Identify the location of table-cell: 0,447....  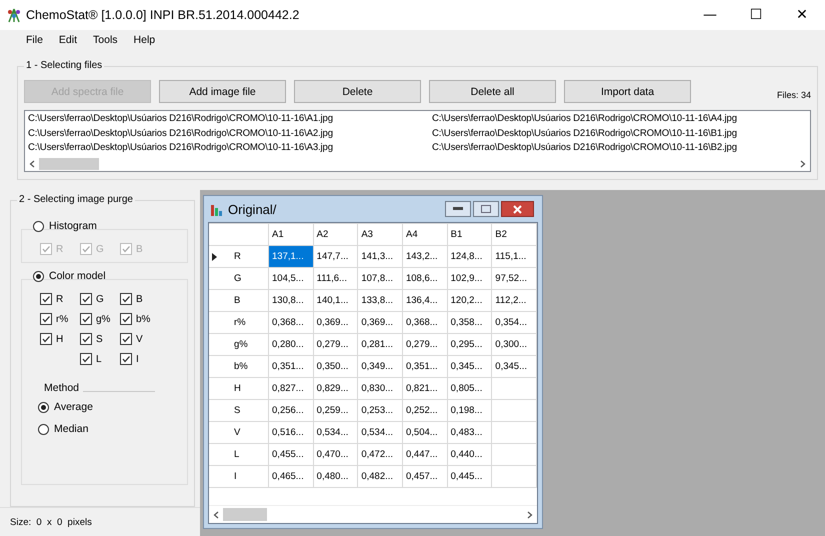
(425, 455).